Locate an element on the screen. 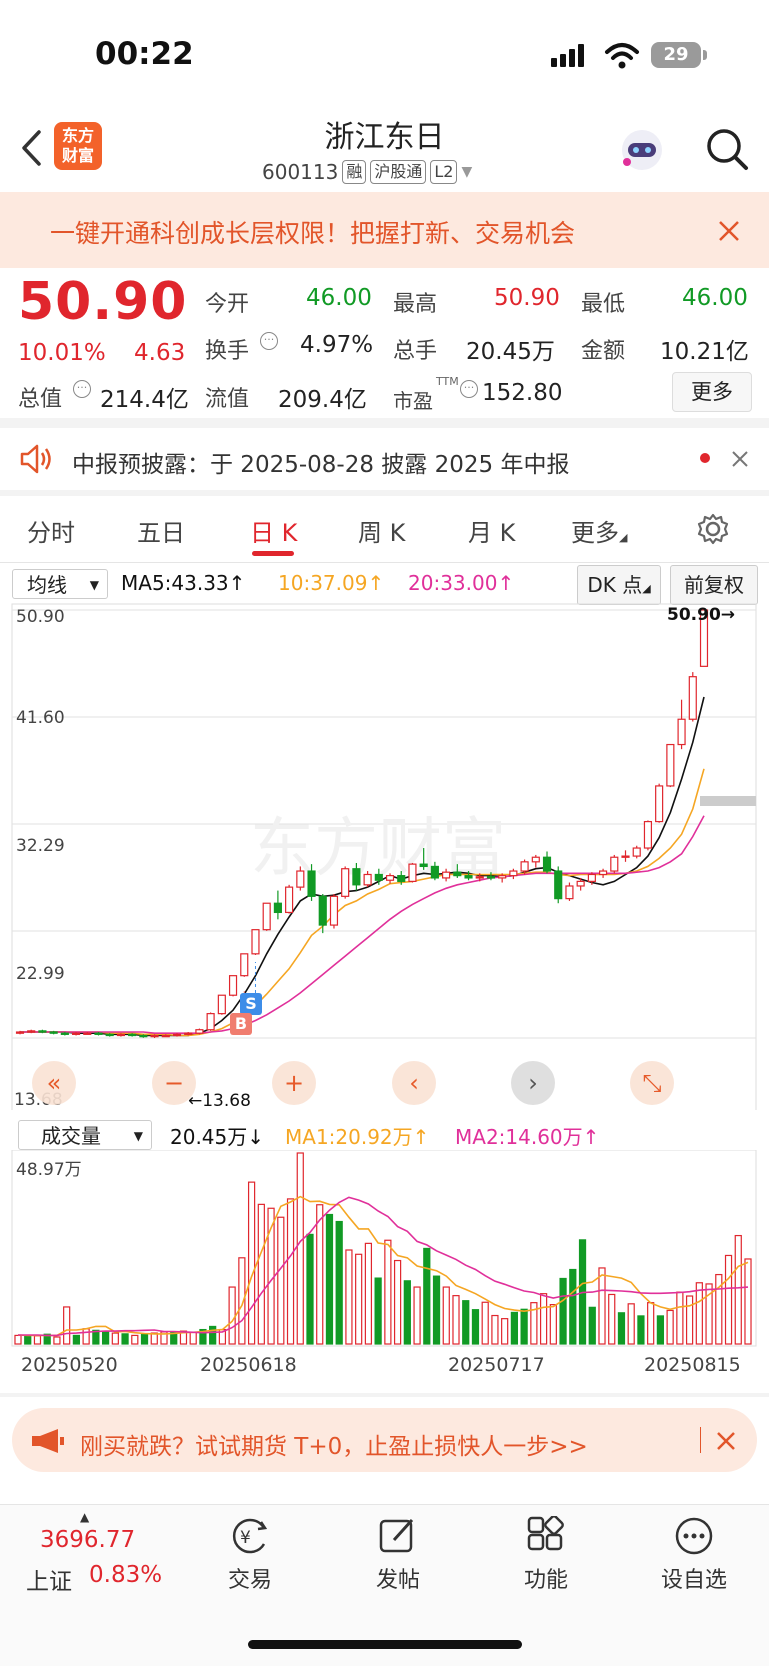 The height and width of the screenshot is (1666, 769). volume-indicator-select: 成交量 ▼ is located at coordinates (85, 1135).